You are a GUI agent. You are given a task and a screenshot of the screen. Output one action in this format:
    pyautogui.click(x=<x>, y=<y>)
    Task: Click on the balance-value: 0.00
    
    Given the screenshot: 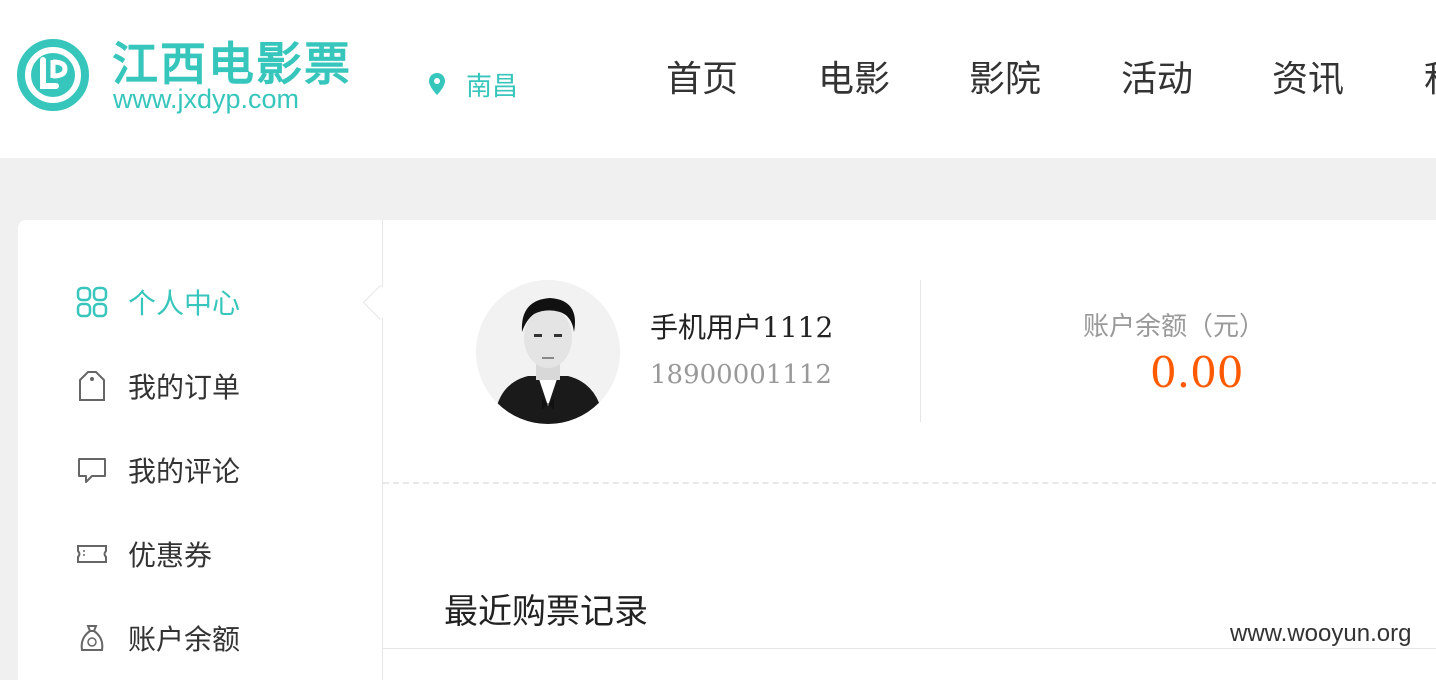 What is the action you would take?
    pyautogui.click(x=1197, y=372)
    